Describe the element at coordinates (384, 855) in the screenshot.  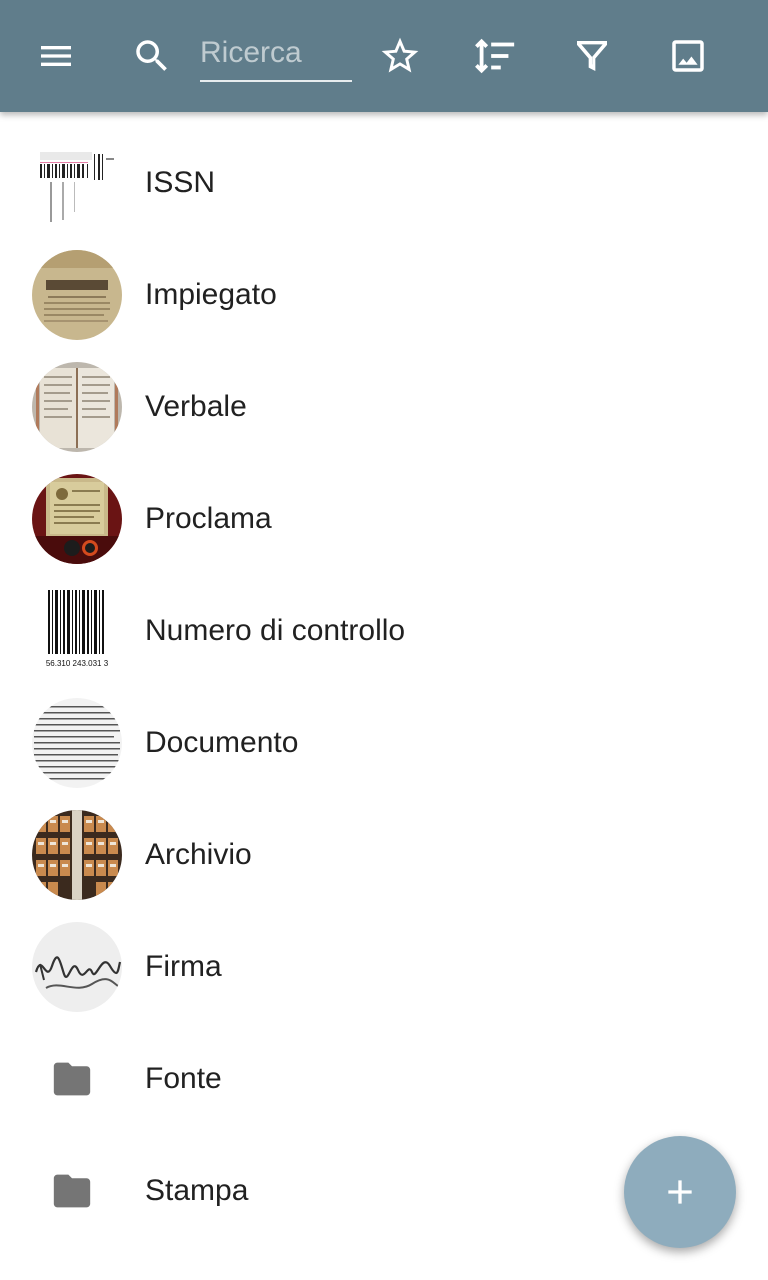
I see `list-item-archivio: Archivio` at that location.